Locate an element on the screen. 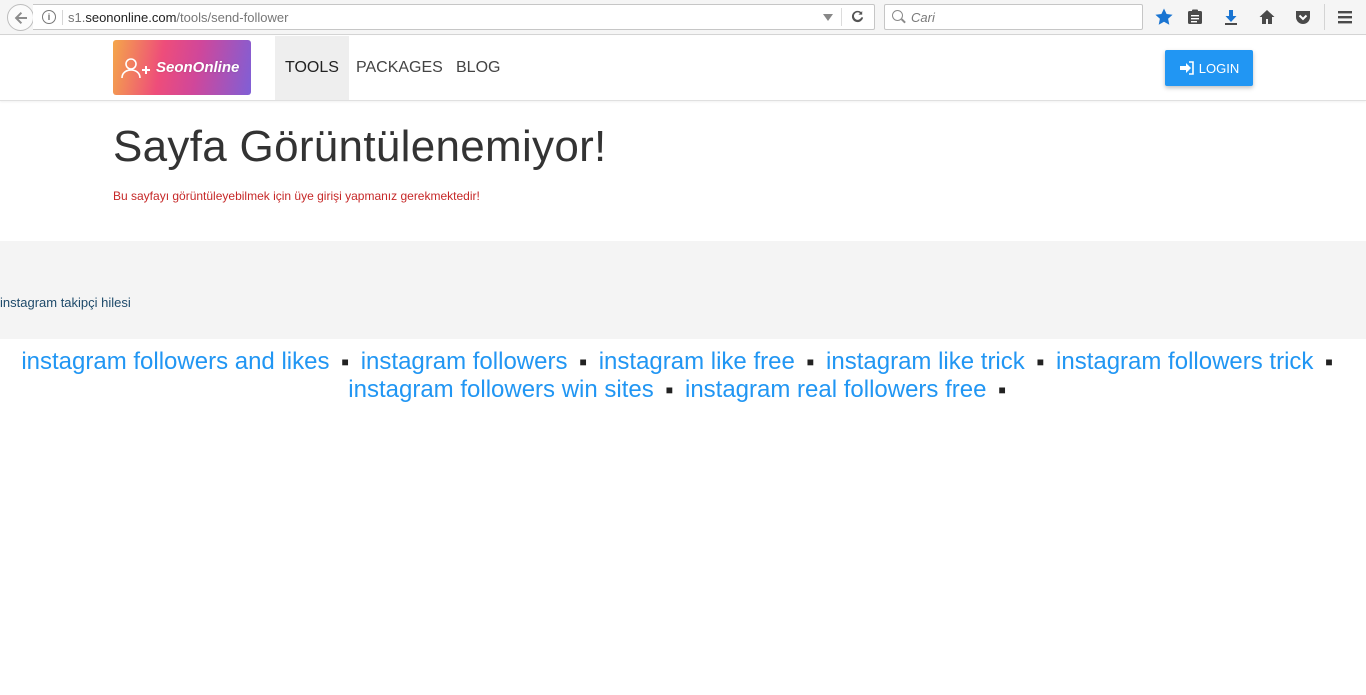 Image resolution: width=1366 pixels, height=695 pixels. url-divider is located at coordinates (62, 17).